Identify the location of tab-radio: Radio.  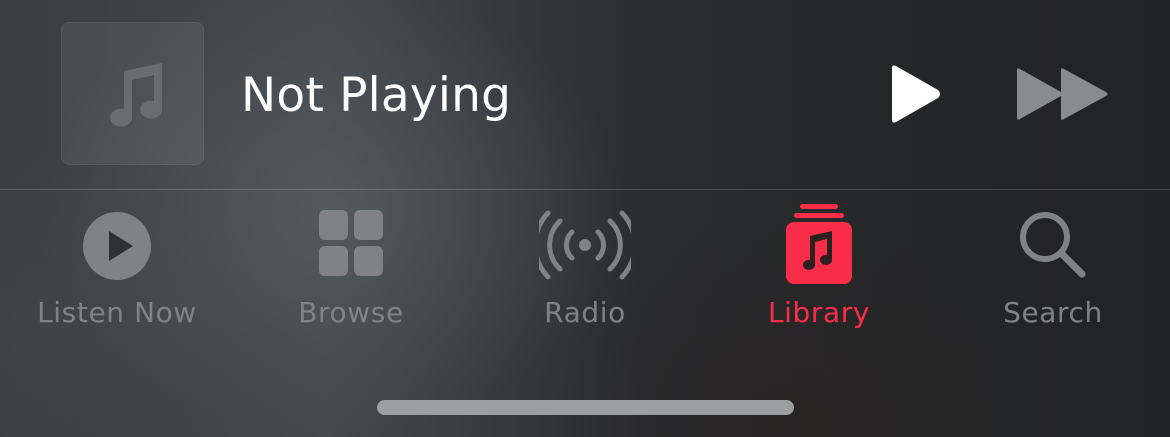
(585, 265).